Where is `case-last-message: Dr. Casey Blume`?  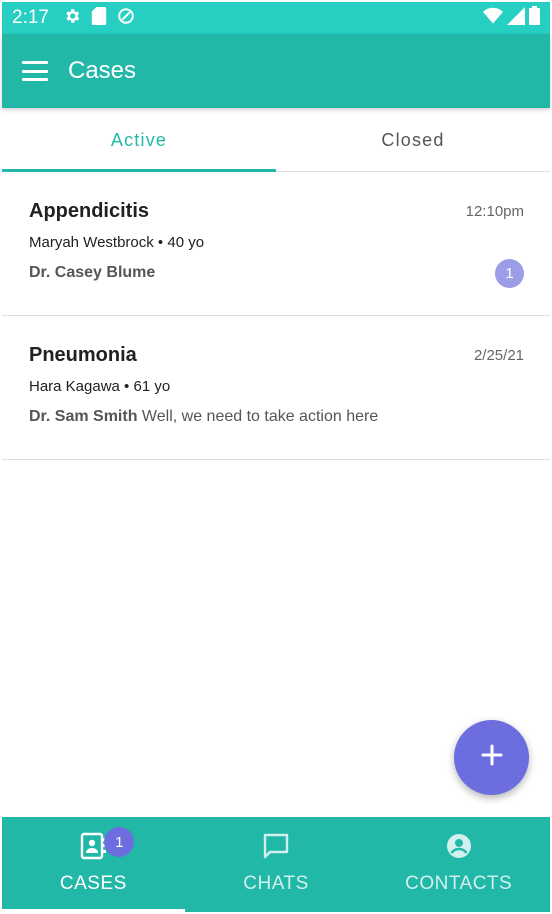
case-last-message: Dr. Casey Blume is located at coordinates (276, 273).